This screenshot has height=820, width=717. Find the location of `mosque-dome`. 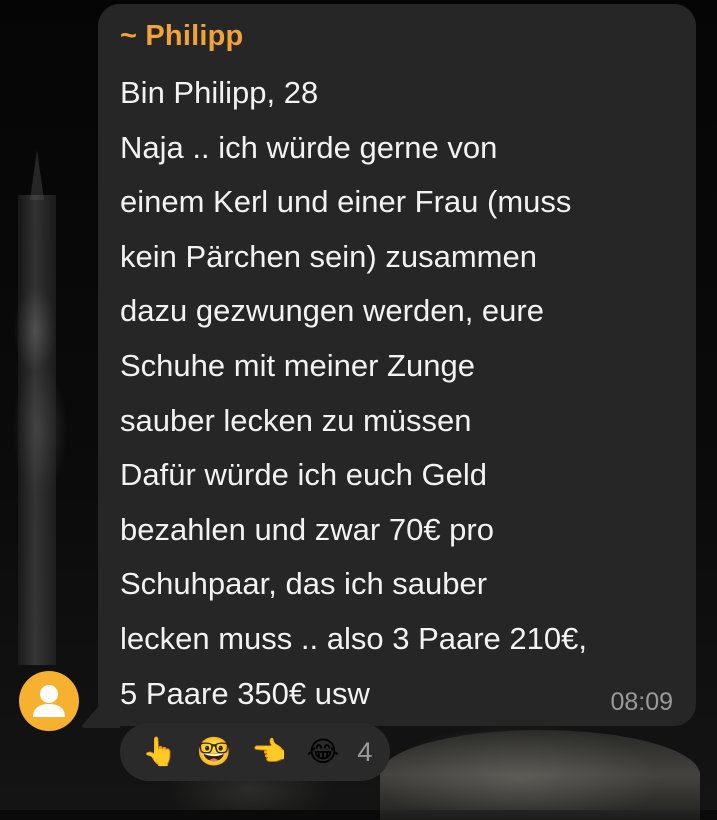

mosque-dome is located at coordinates (540, 775).